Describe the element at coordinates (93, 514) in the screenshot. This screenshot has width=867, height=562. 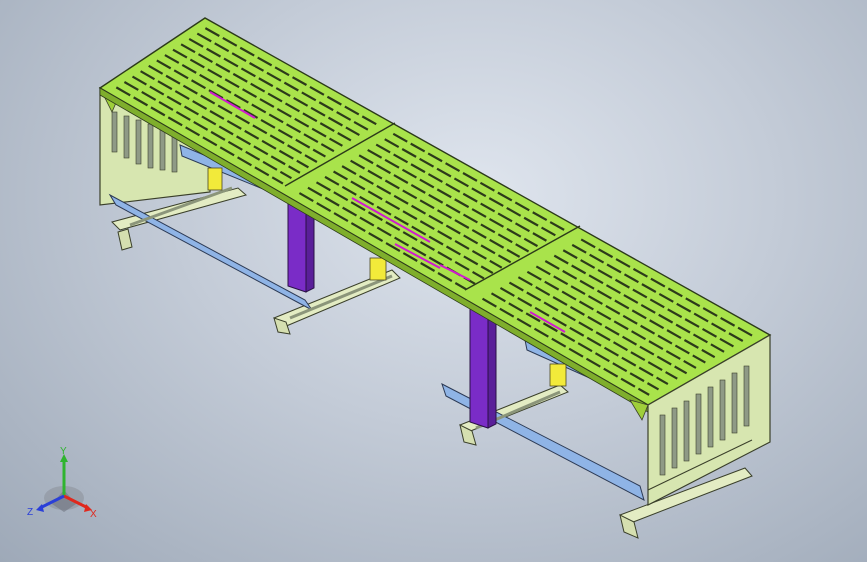
I see `x-axis-label: X` at that location.